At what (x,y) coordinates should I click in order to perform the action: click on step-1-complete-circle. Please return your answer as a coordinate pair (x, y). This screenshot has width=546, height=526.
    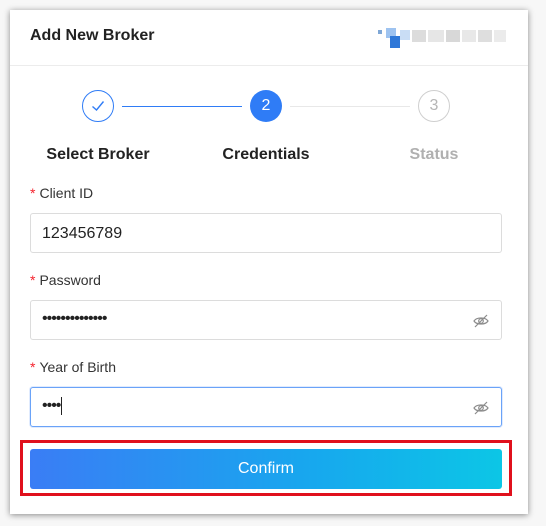
    Looking at the image, I should click on (98, 106).